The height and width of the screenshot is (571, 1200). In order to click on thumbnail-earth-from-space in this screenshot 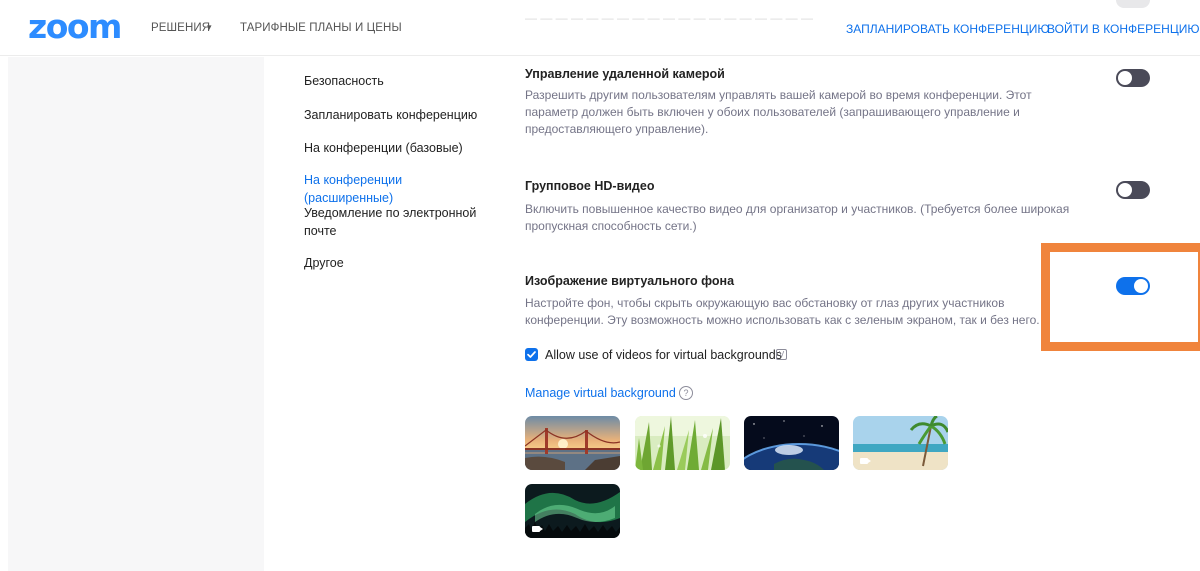, I will do `click(791, 443)`.